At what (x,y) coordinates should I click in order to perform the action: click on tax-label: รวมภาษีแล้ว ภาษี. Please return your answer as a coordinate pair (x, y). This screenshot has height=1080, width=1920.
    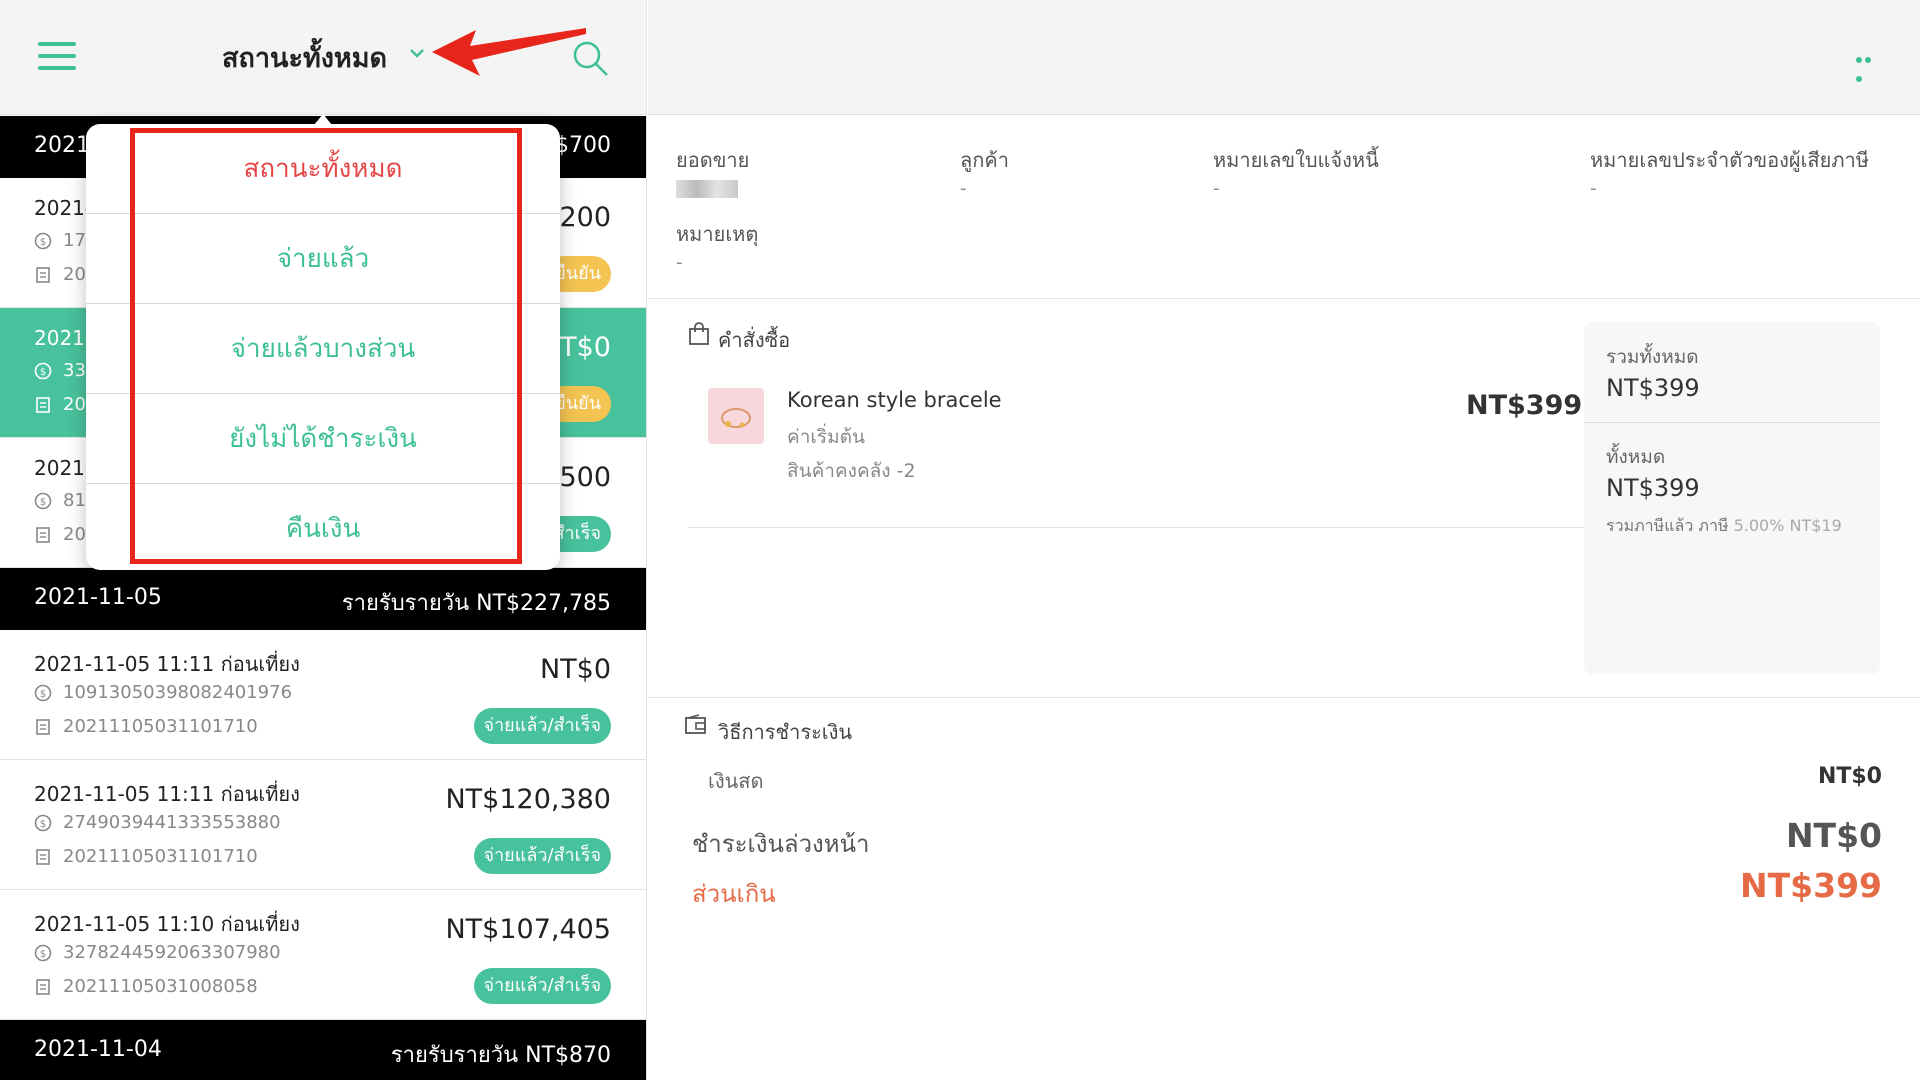
    Looking at the image, I should click on (1667, 525).